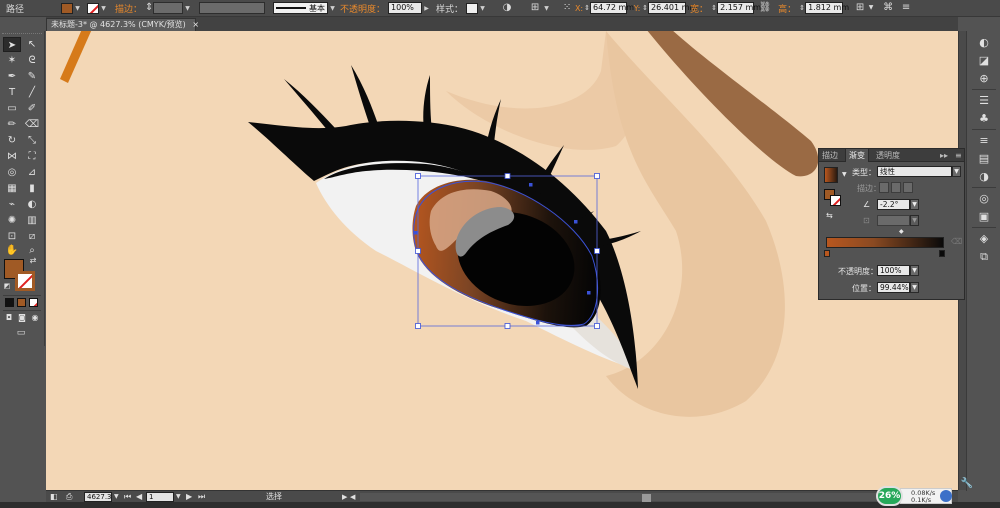 This screenshot has height=508, width=1000. I want to click on symbol-sprayer-tool-icon: ✺, so click(12, 220).